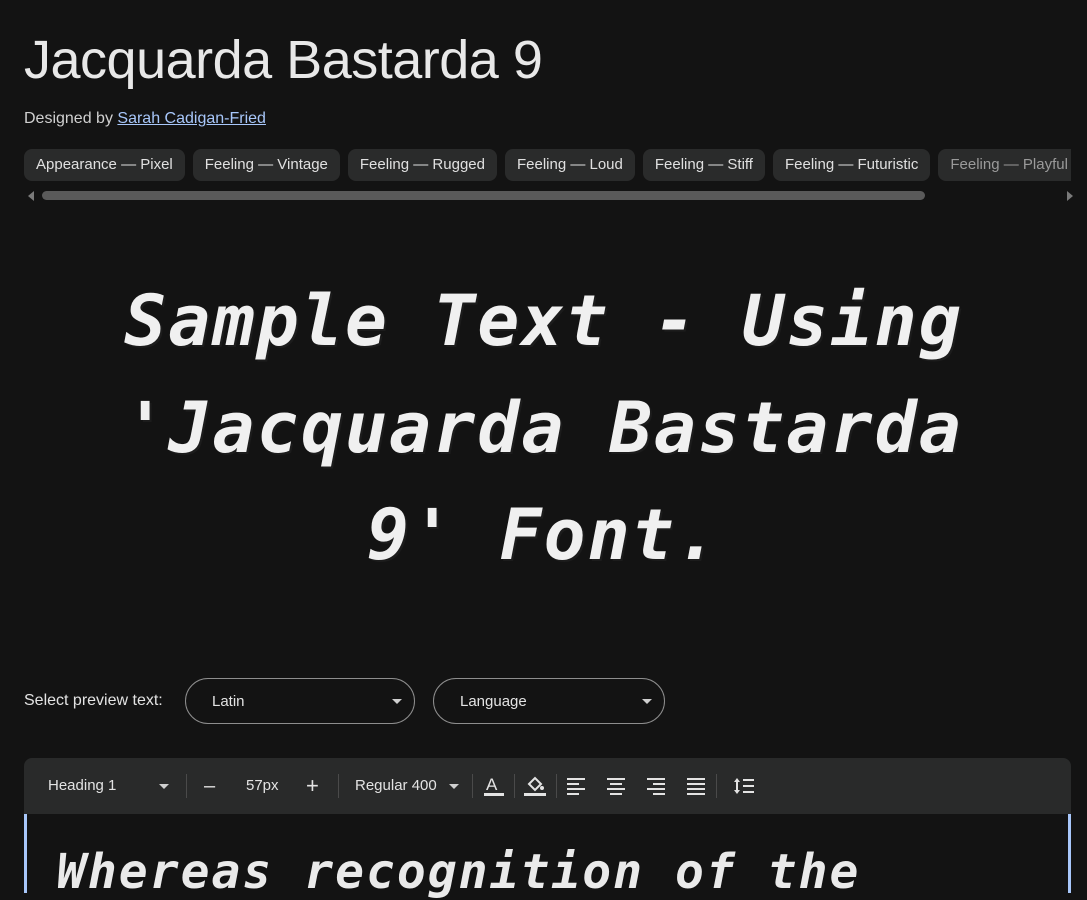 This screenshot has height=900, width=1087. I want to click on align-justify-icon, so click(696, 786).